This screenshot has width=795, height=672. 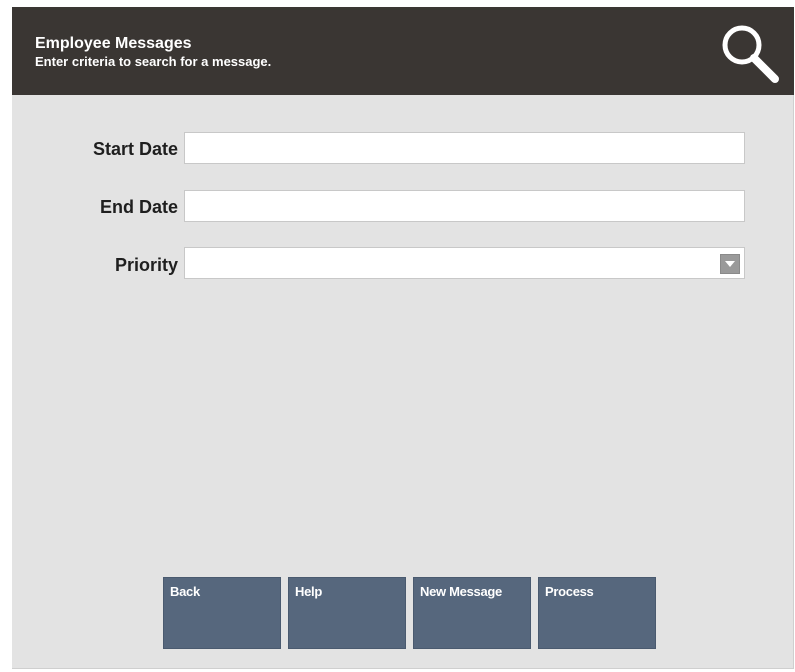 I want to click on help-button: Help, so click(x=347, y=613).